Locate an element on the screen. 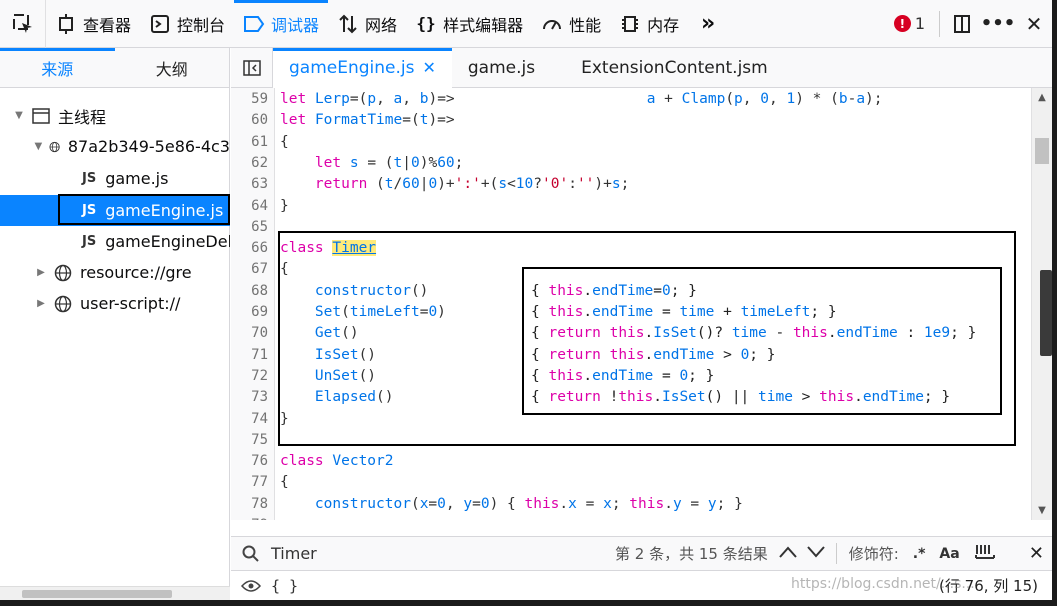 This screenshot has height=606, width=1057. tab-sources: 来源 is located at coordinates (57, 67).